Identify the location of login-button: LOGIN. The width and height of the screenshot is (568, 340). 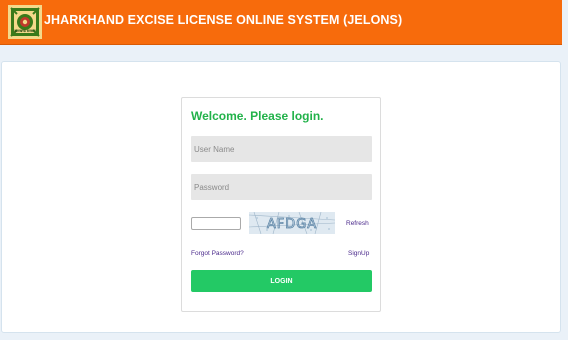
(281, 281).